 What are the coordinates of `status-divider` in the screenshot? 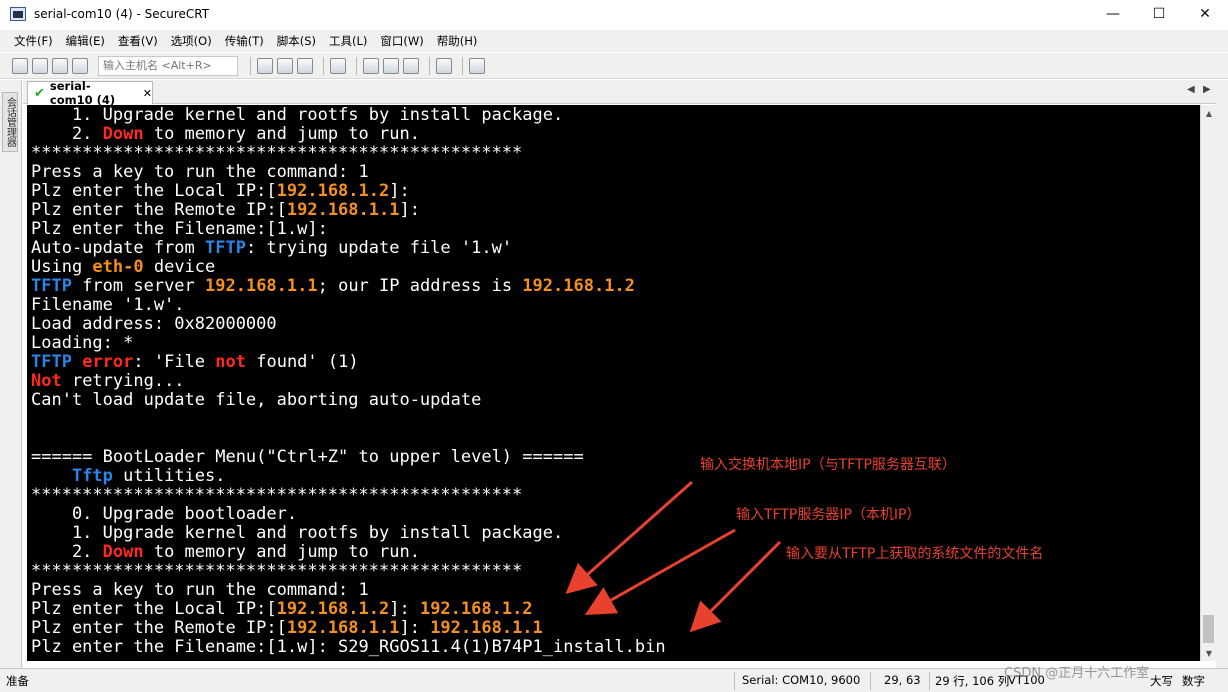 It's located at (870, 681).